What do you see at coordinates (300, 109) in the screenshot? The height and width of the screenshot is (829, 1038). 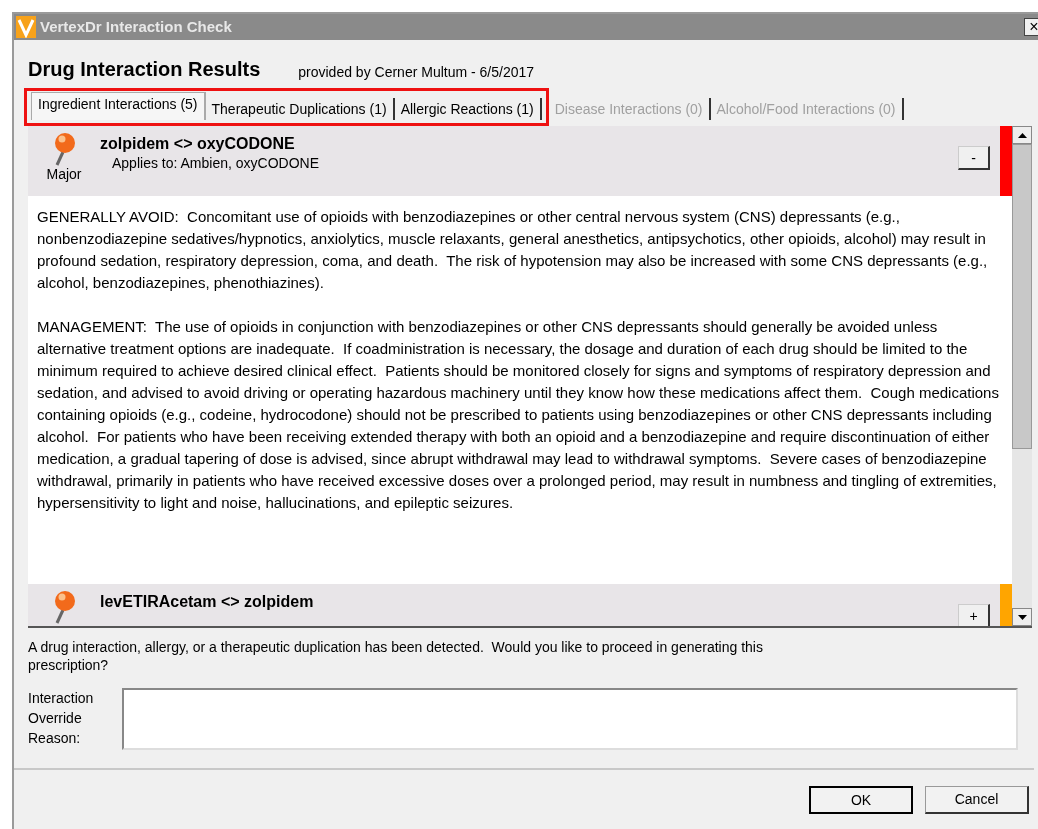 I see `tab: Therapeutic Duplications (1)` at bounding box center [300, 109].